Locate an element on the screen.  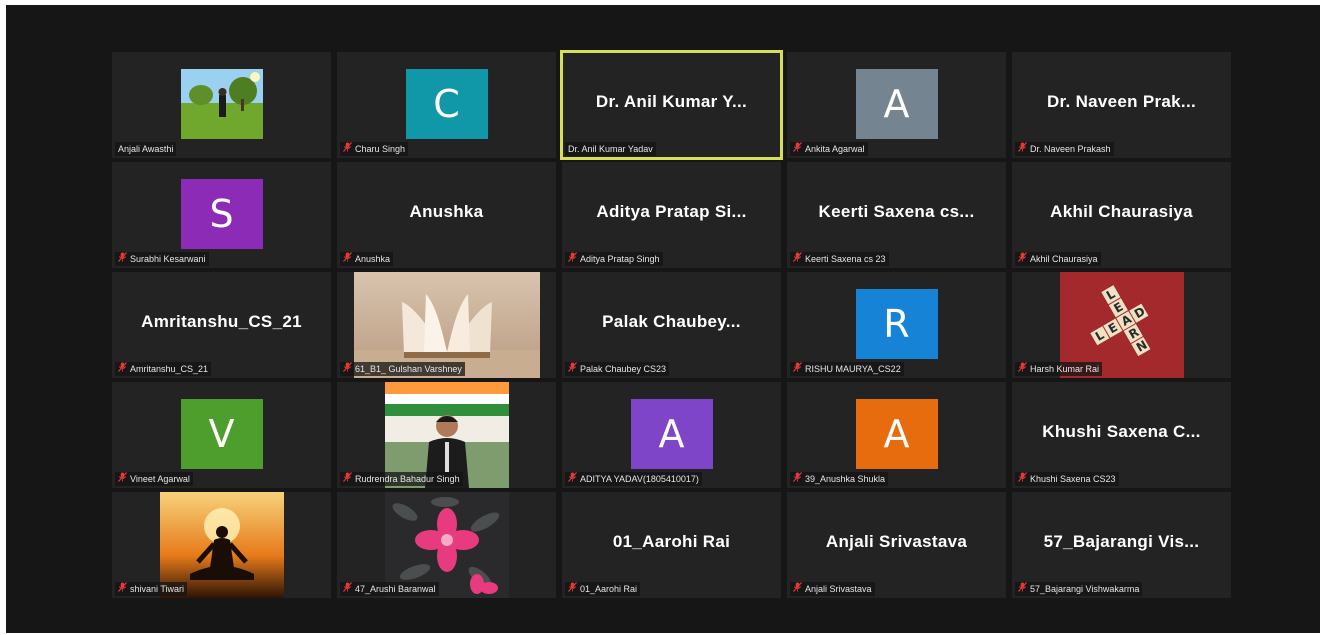
participant-name-label: Anushka is located at coordinates (367, 259).